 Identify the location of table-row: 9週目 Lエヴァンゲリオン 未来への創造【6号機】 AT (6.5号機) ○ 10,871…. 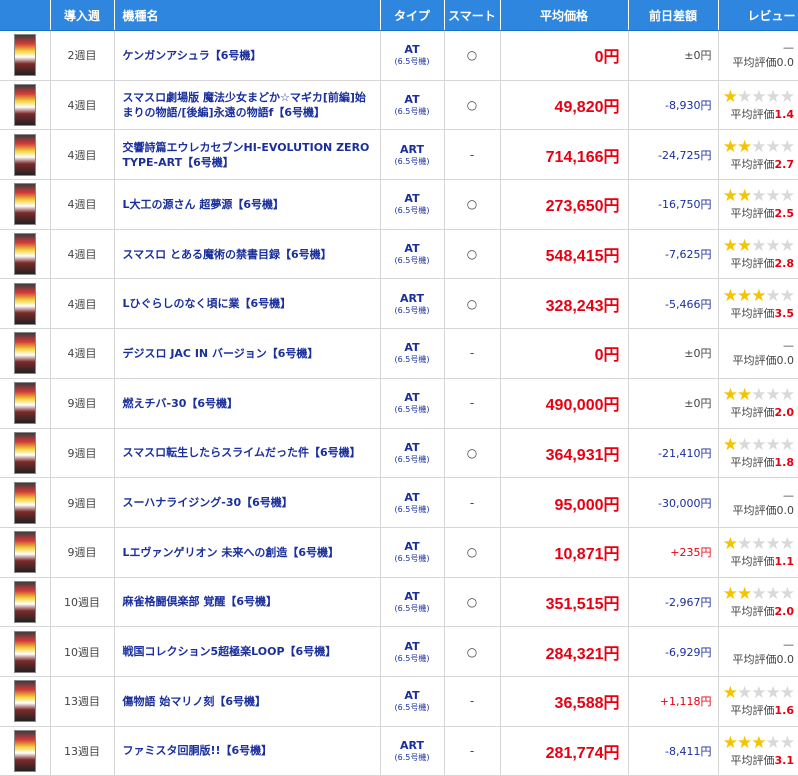
(399, 552).